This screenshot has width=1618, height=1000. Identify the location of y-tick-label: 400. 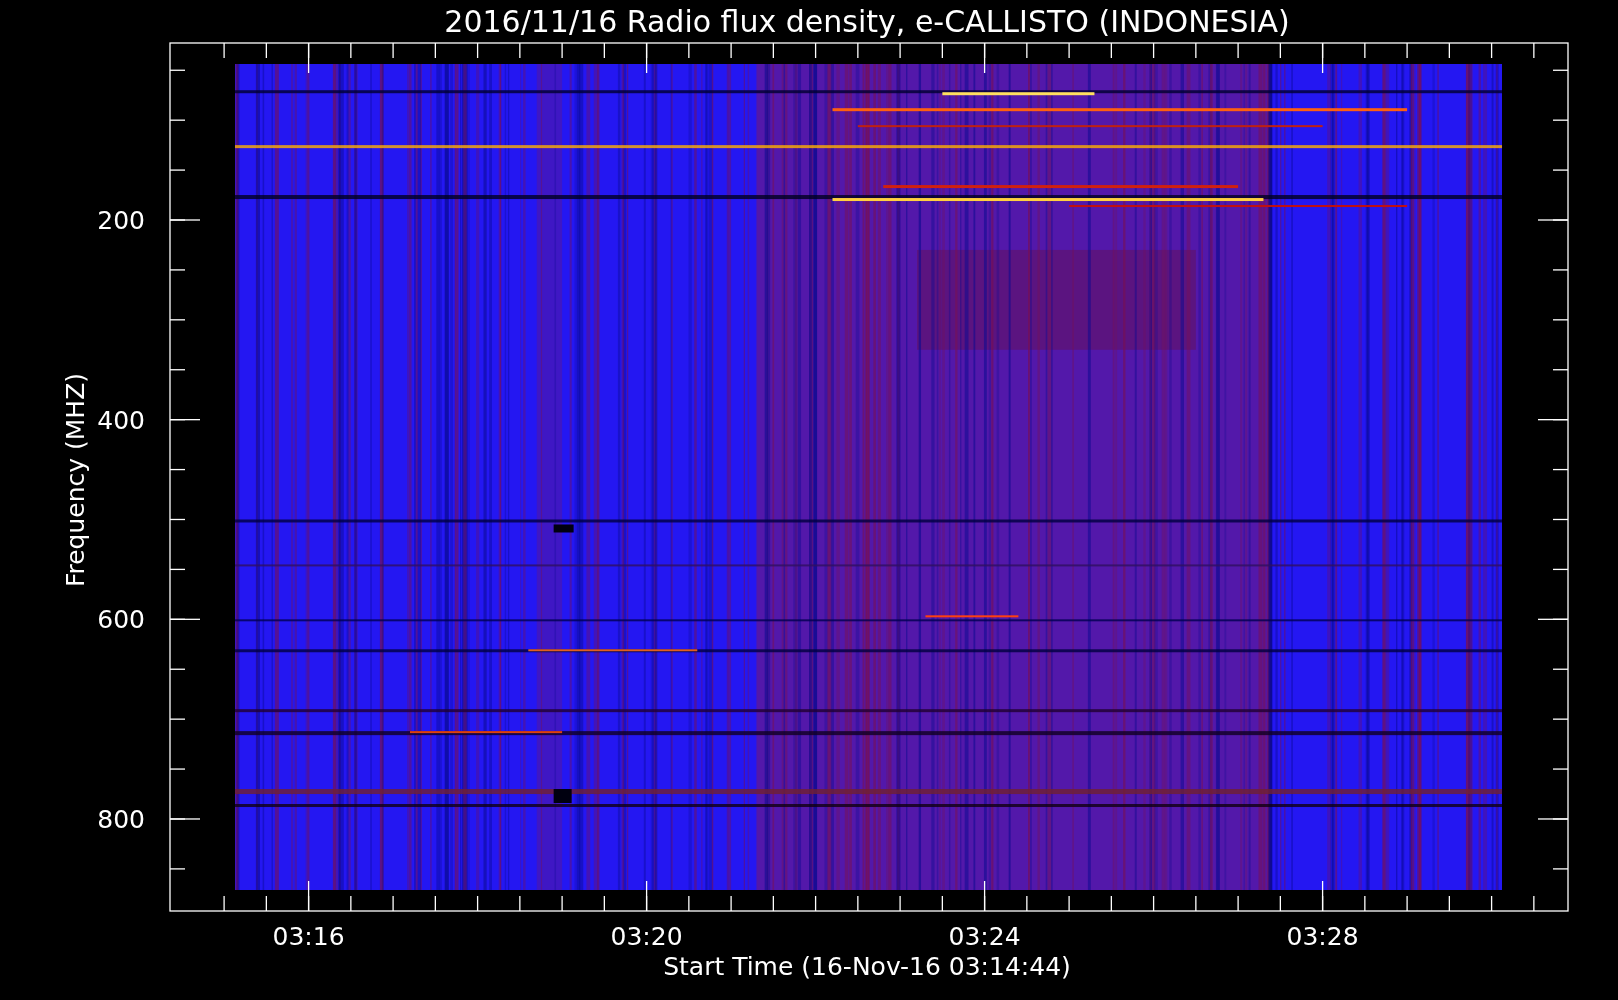
(121, 420).